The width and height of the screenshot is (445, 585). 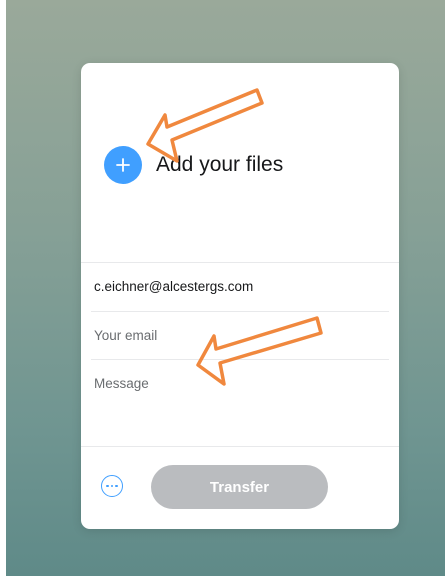 I want to click on transfer-button: Transfer, so click(x=239, y=487).